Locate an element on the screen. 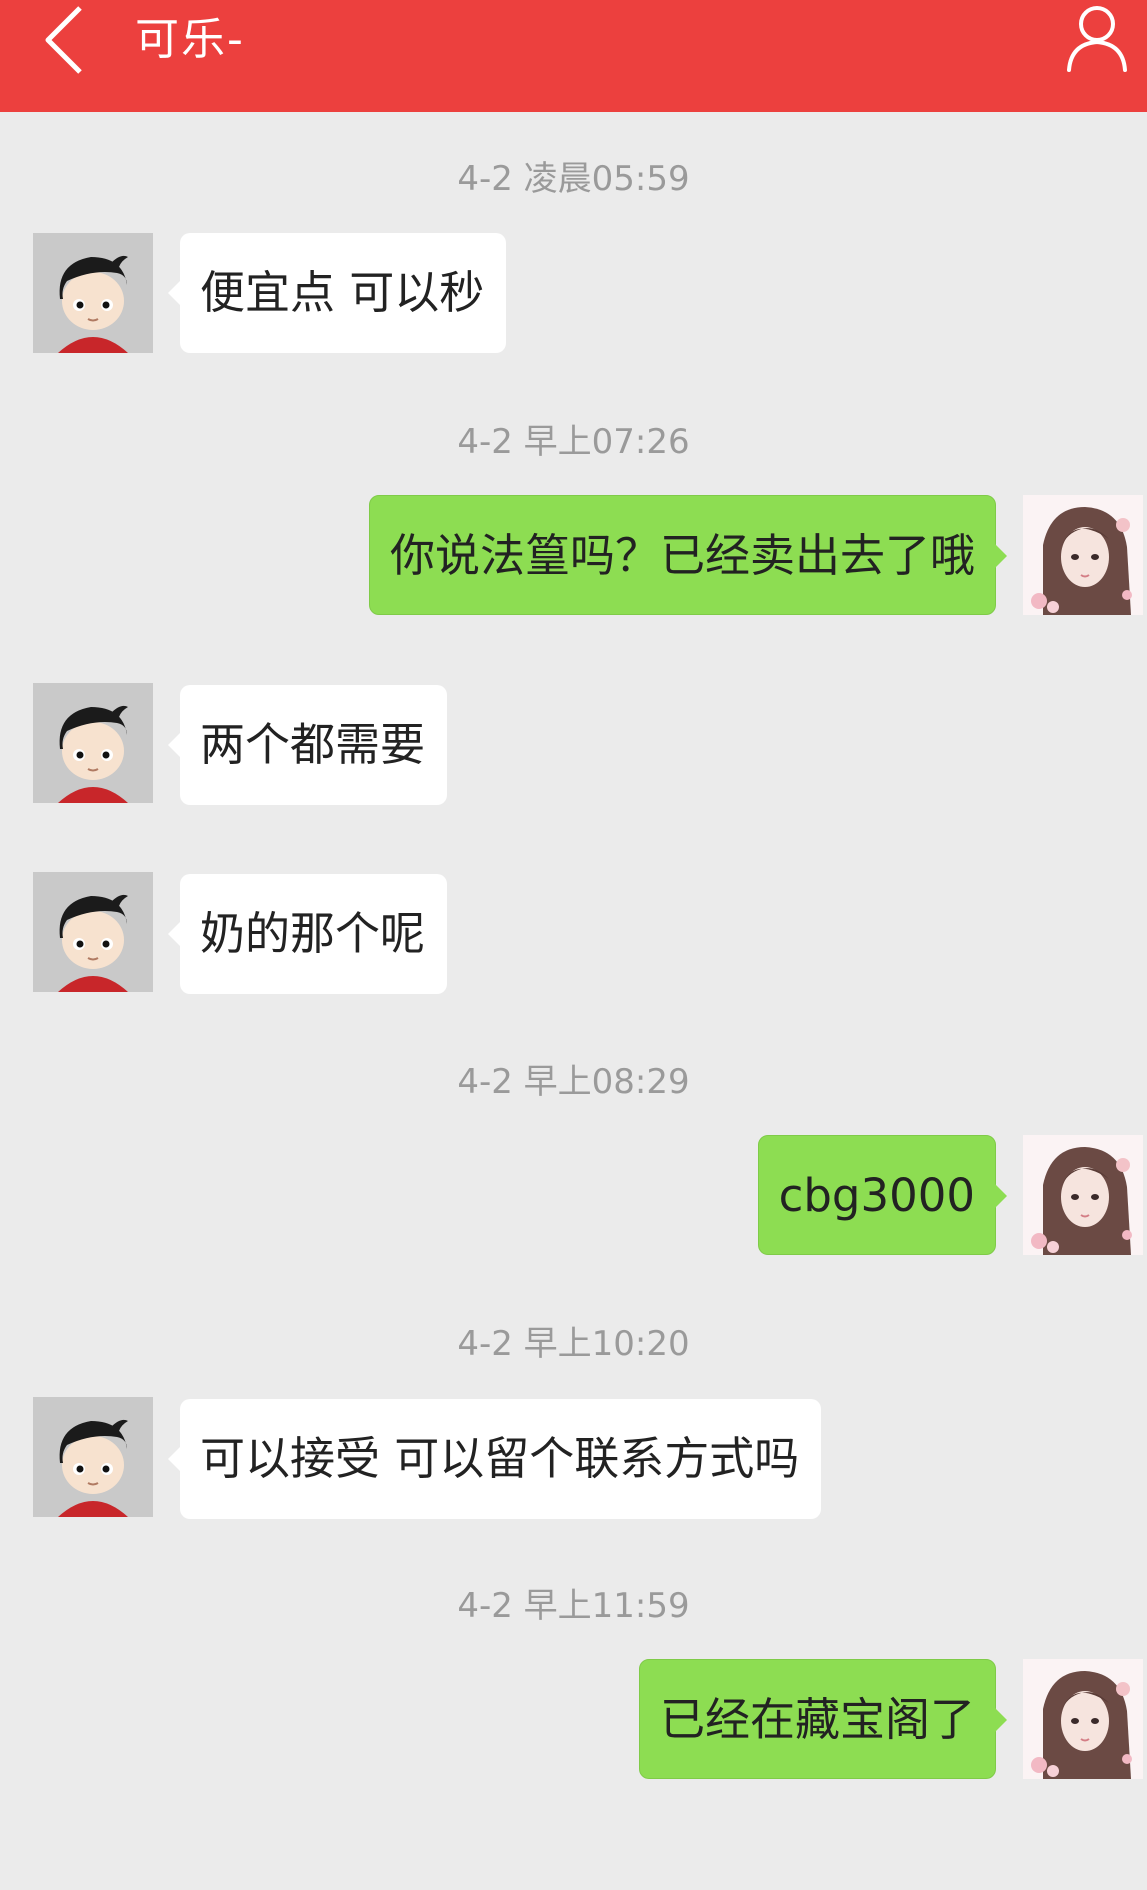 Image resolution: width=1147 pixels, height=1890 pixels. person-icon is located at coordinates (1097, 39).